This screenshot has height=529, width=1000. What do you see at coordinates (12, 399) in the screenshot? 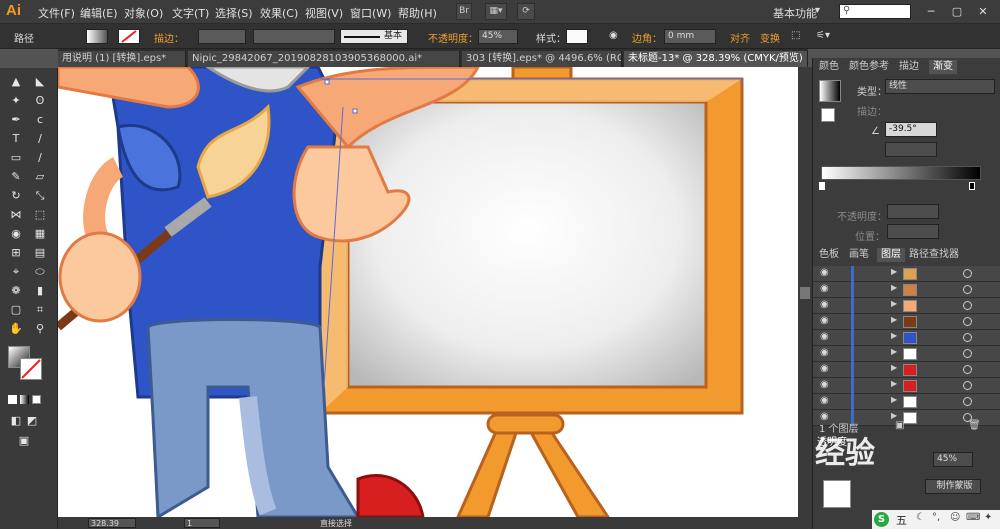
I see `color-mode-button` at bounding box center [12, 399].